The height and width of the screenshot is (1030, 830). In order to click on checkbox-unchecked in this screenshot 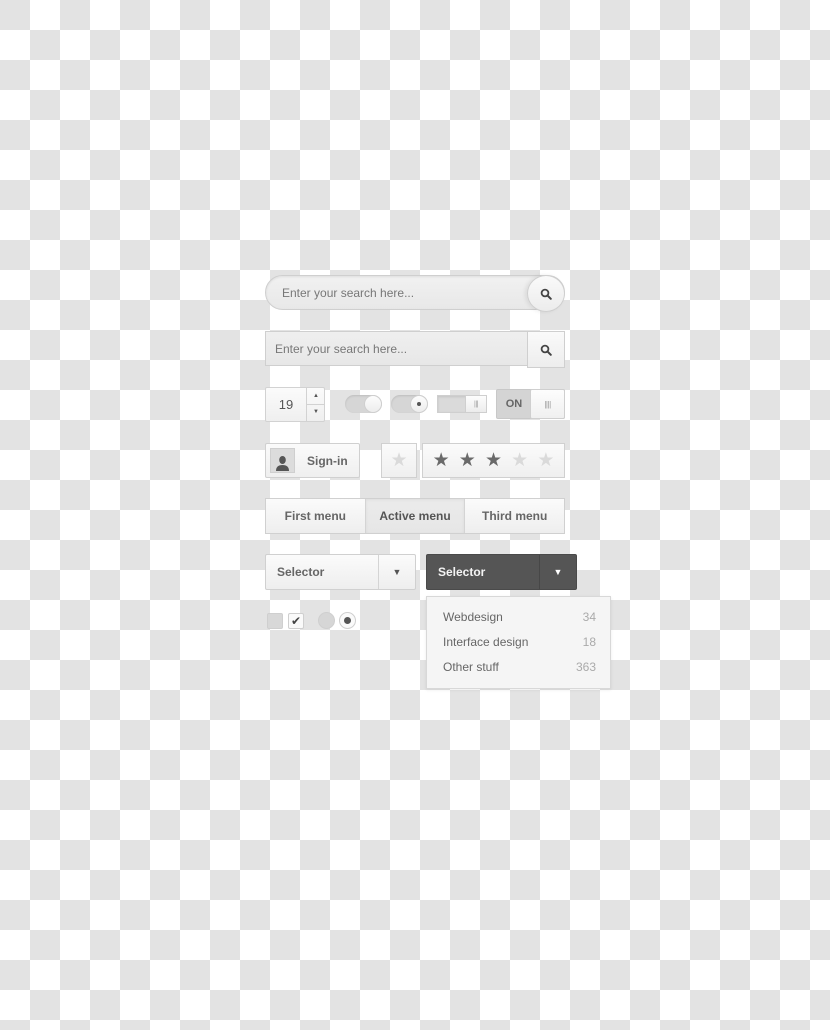, I will do `click(275, 621)`.